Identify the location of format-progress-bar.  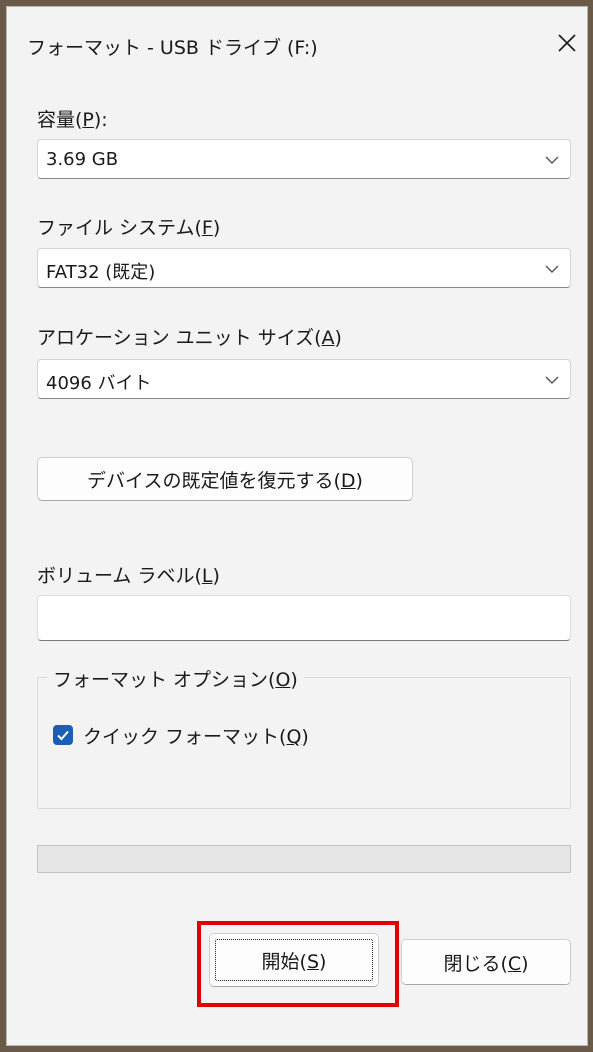
(304, 859).